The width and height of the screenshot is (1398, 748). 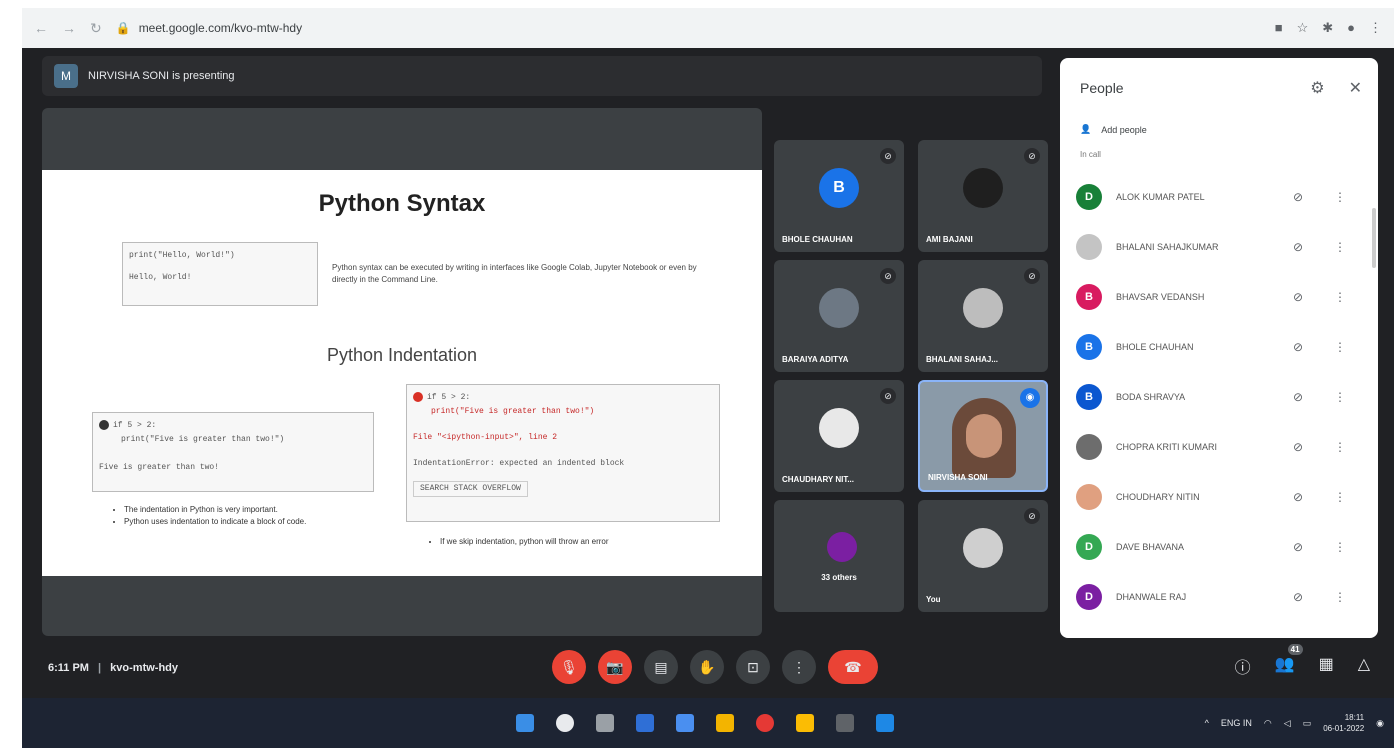 I want to click on profile-icon: ●, so click(x=1351, y=28).